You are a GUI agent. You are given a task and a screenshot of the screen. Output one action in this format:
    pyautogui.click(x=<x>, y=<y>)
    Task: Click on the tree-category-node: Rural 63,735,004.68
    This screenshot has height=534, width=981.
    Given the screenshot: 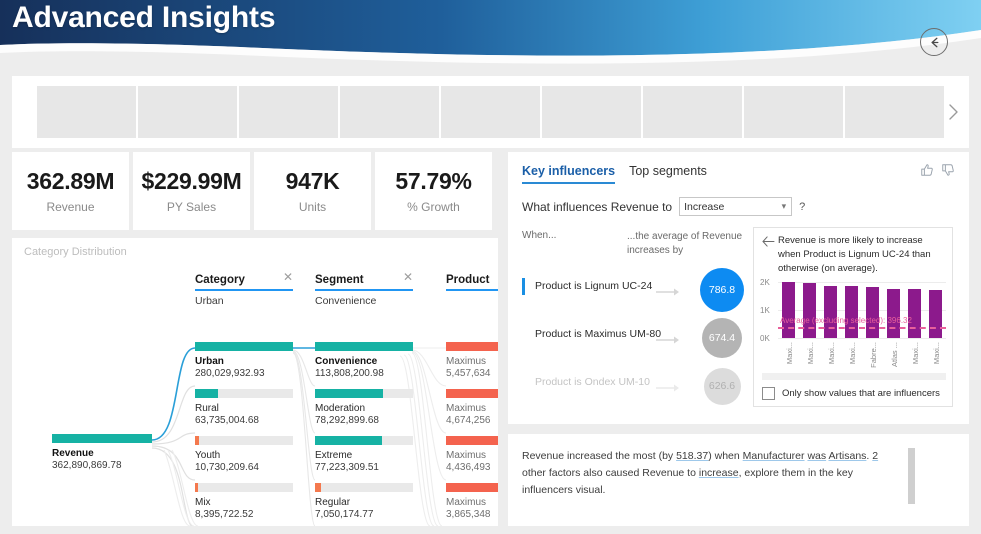 What is the action you would take?
    pyautogui.click(x=244, y=407)
    